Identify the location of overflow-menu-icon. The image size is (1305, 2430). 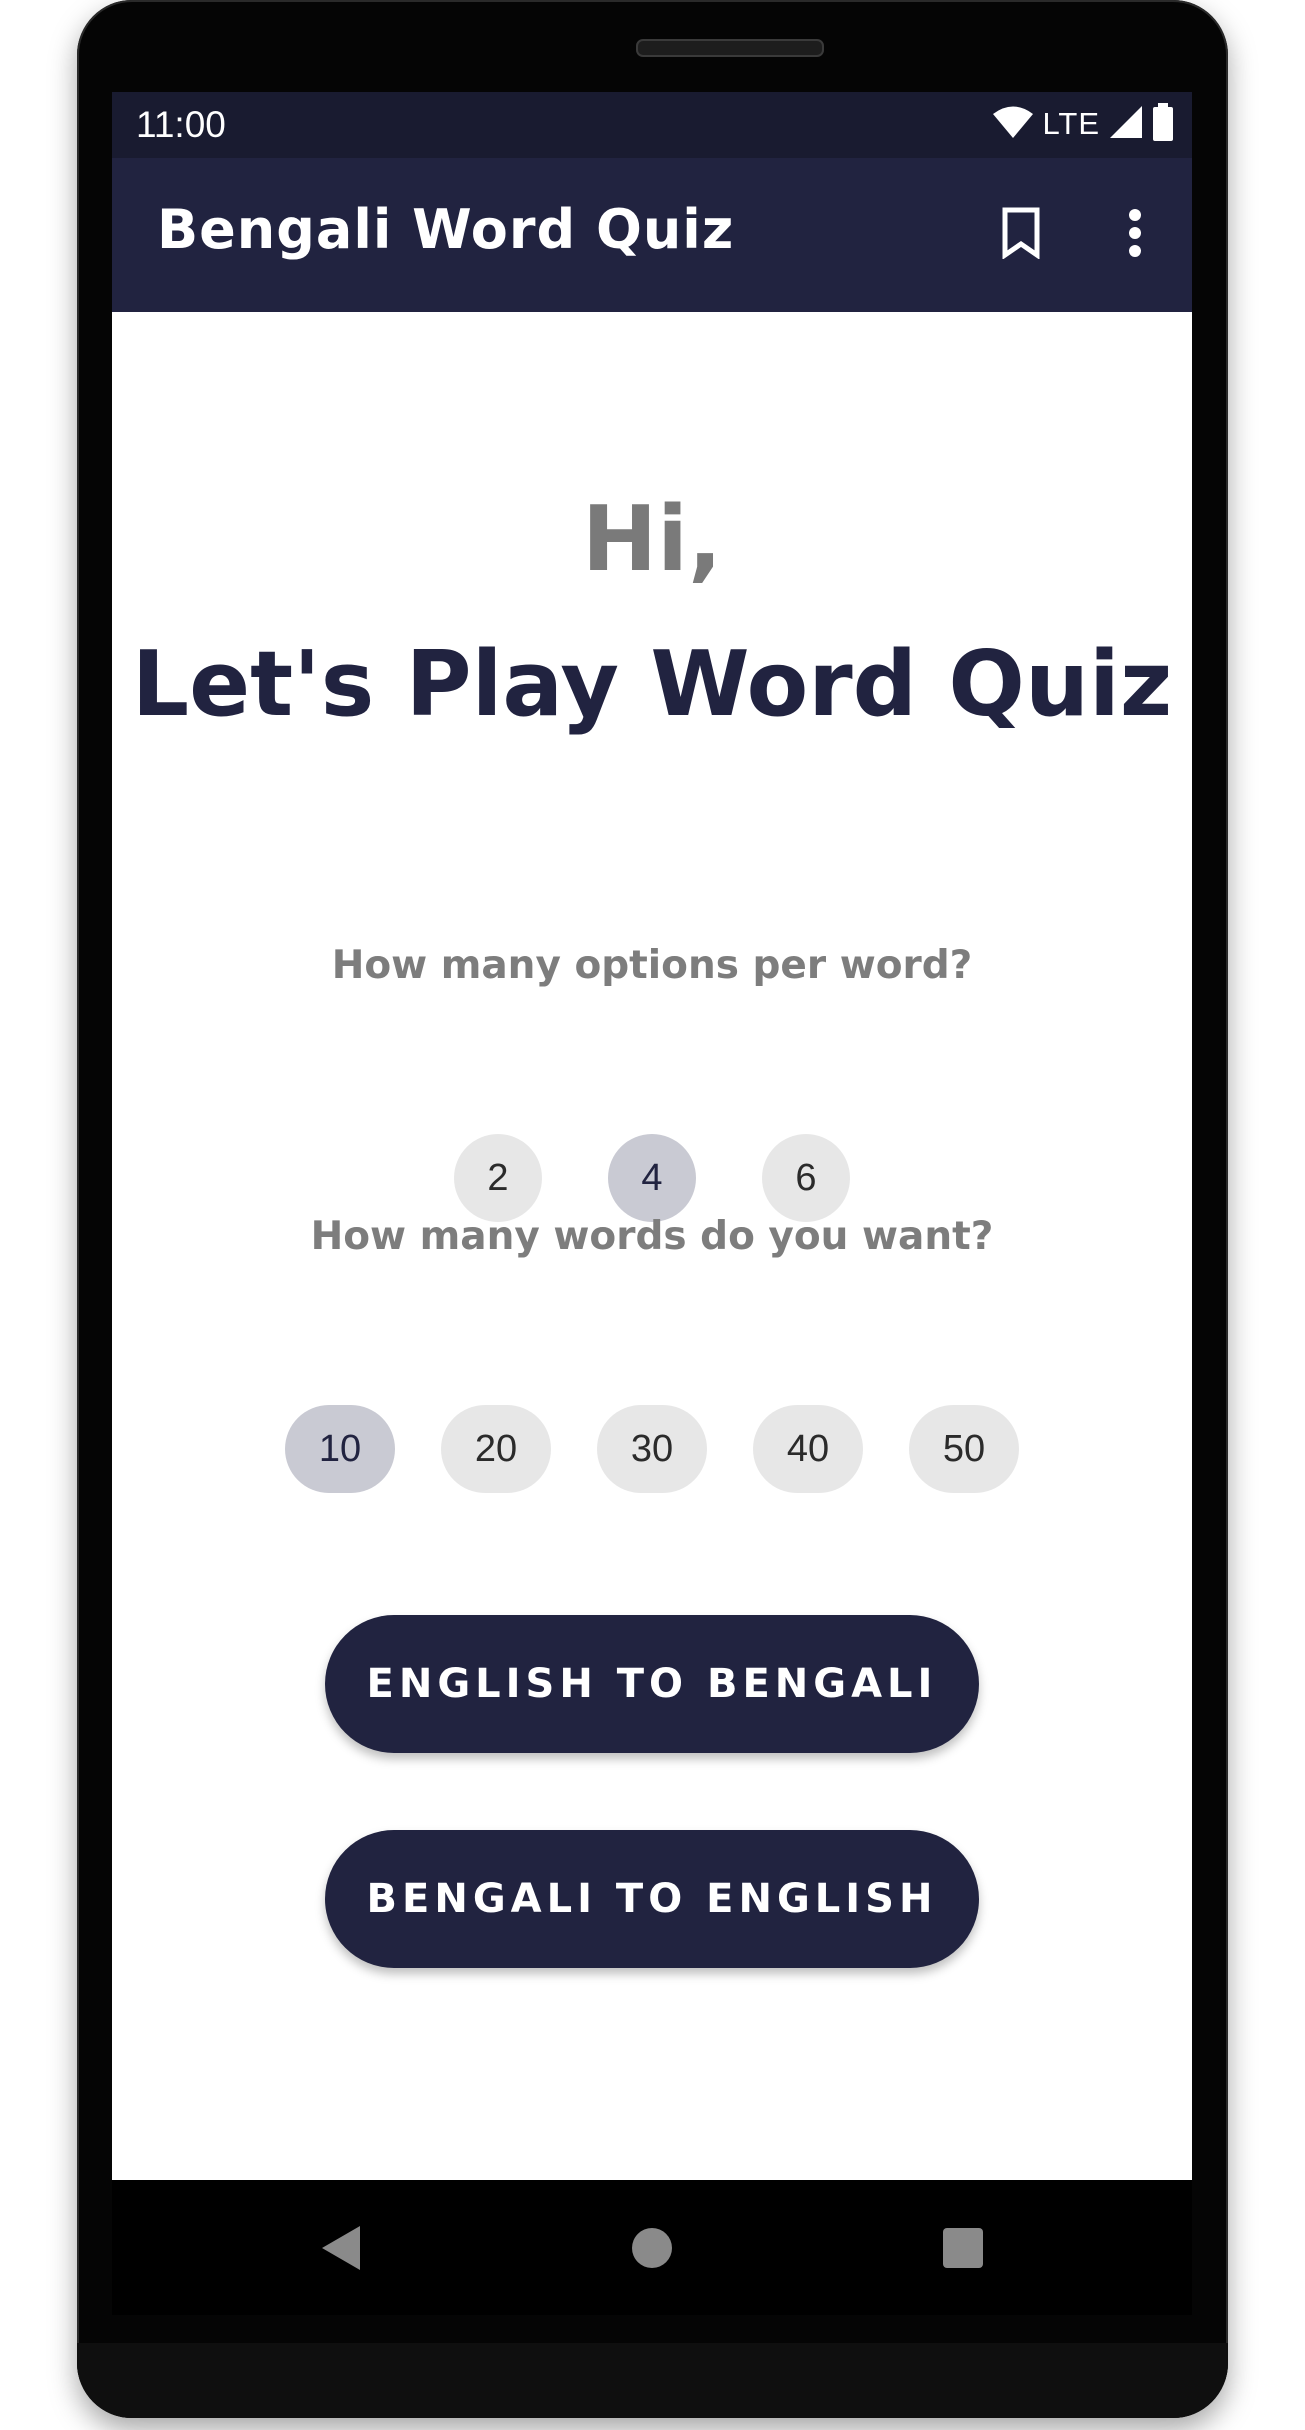
(1135, 235).